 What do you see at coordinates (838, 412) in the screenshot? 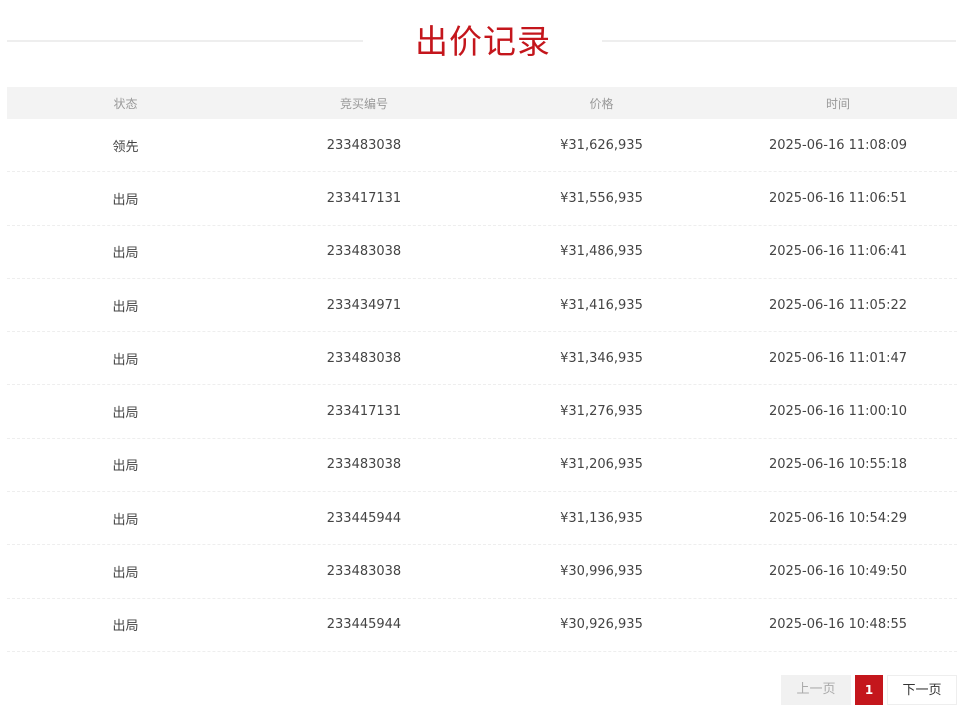
I see `cell-time: 2025-06-16 11:00:10` at bounding box center [838, 412].